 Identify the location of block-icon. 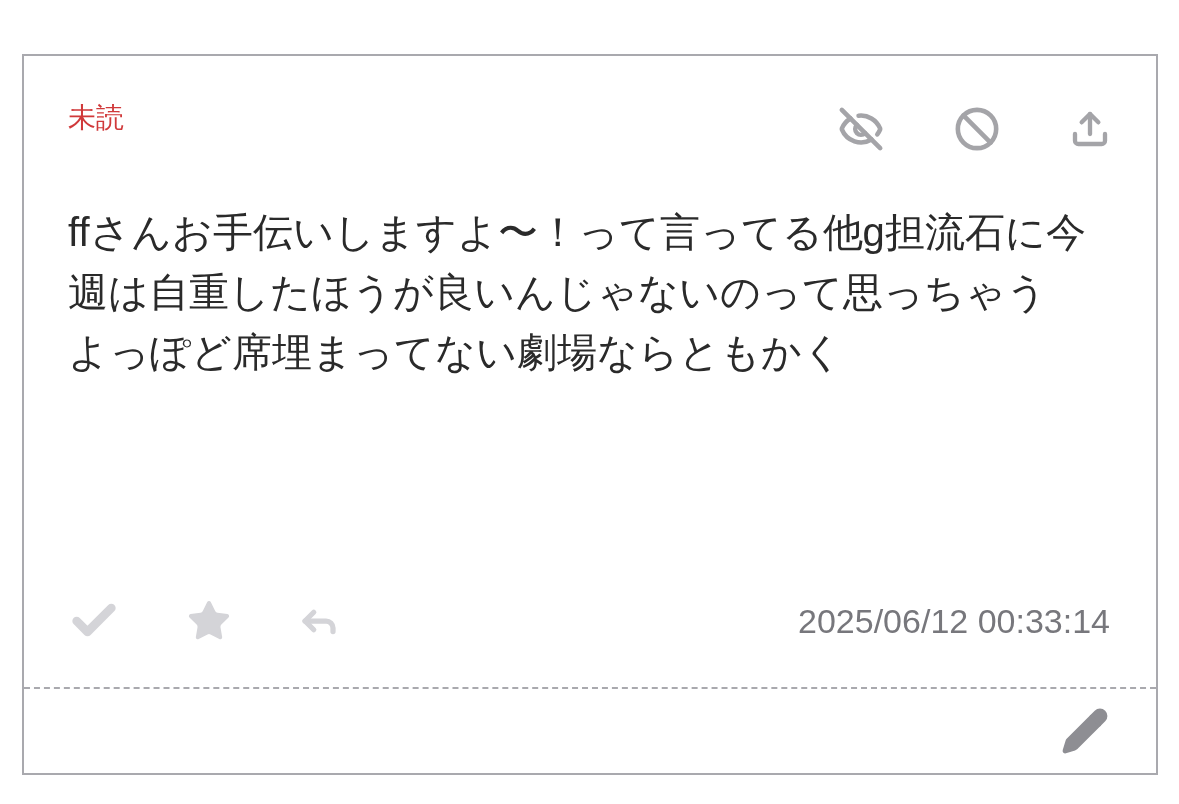
(977, 129).